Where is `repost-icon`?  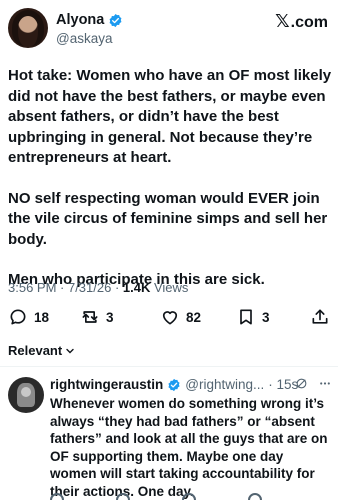 repost-icon is located at coordinates (90, 317).